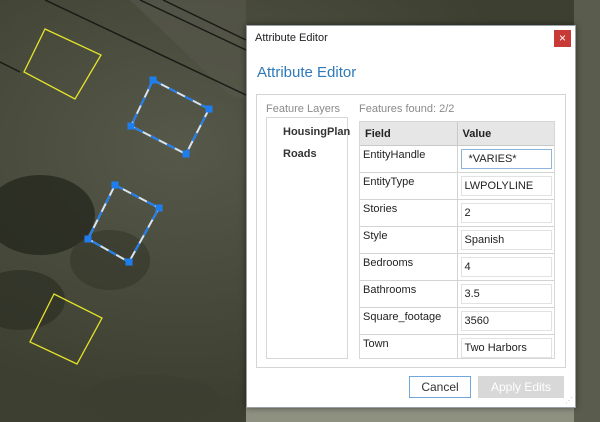 This screenshot has width=600, height=422. I want to click on table-row: EntityType LWPOLYLINE, so click(457, 186).